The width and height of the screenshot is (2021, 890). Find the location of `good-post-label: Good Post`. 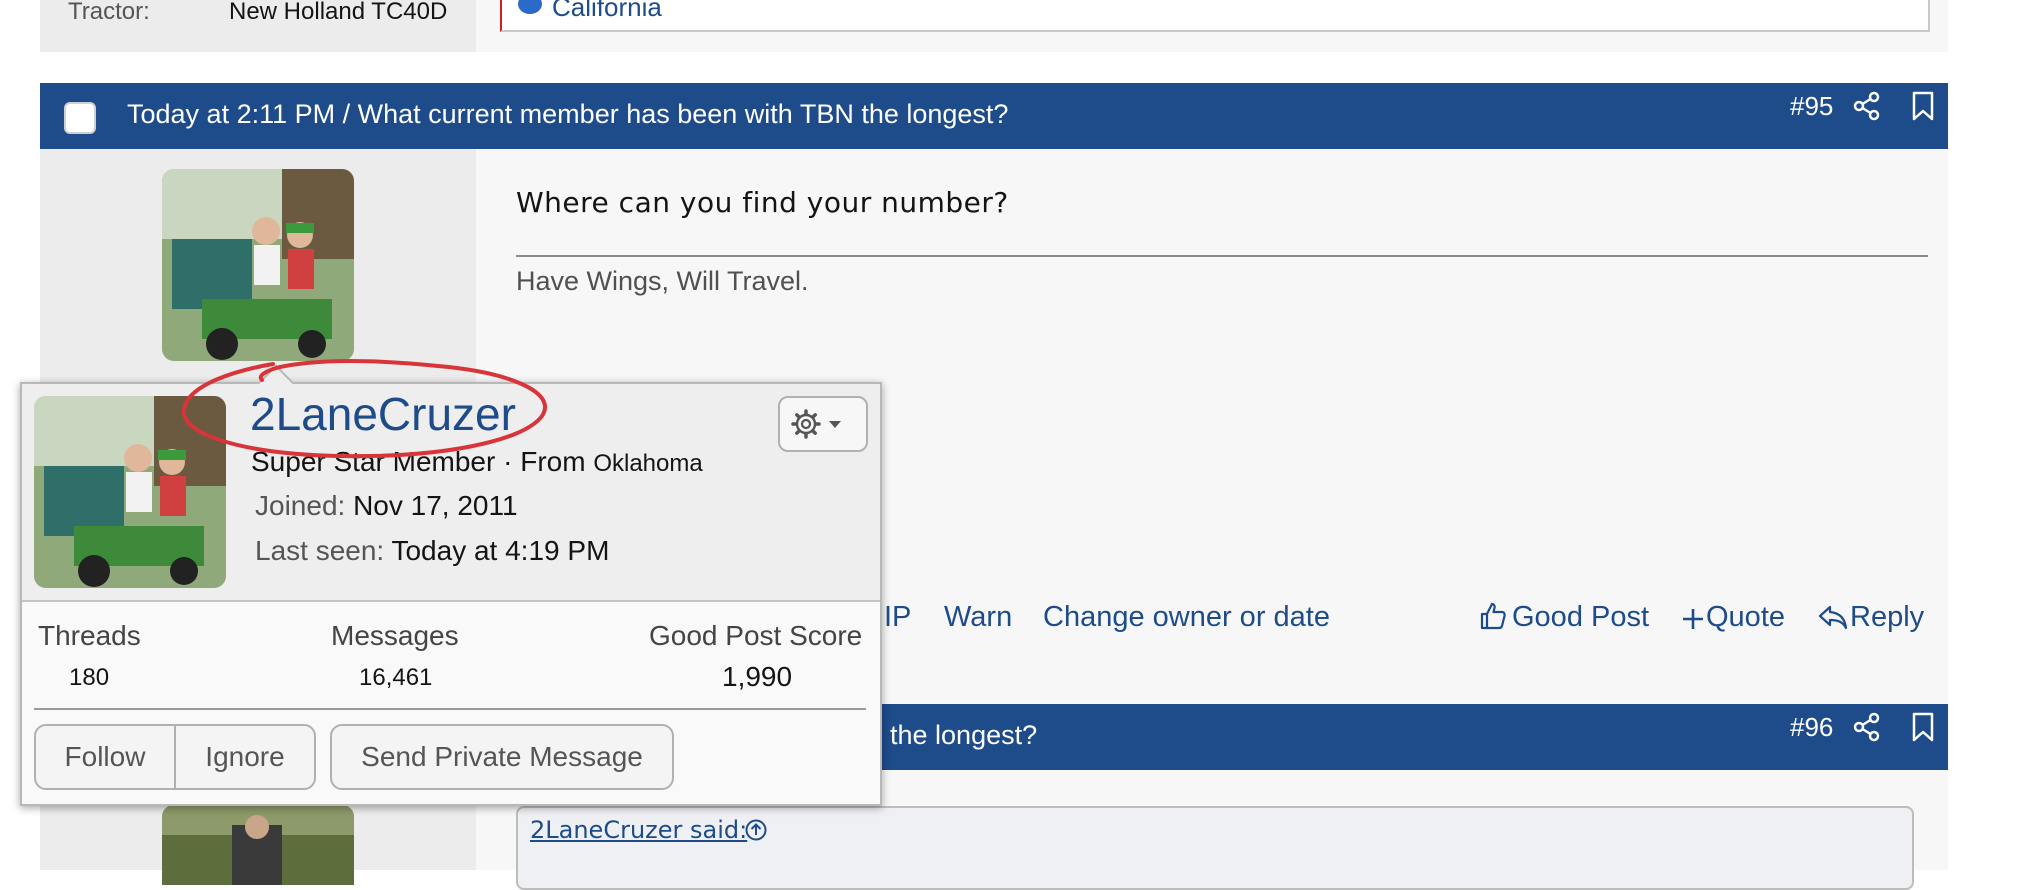

good-post-label: Good Post is located at coordinates (1581, 617).